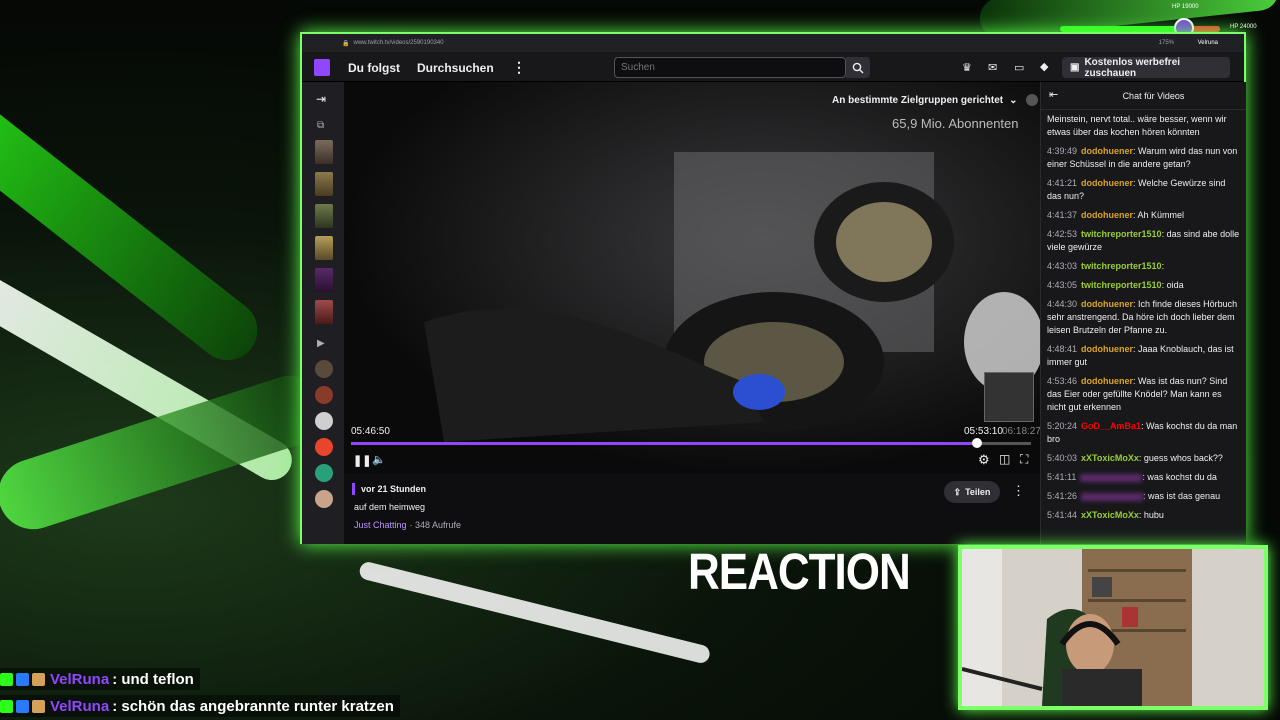  What do you see at coordinates (253, 706) in the screenshot?
I see `overlay-text: : schön das angebrannte runter kratzen` at bounding box center [253, 706].